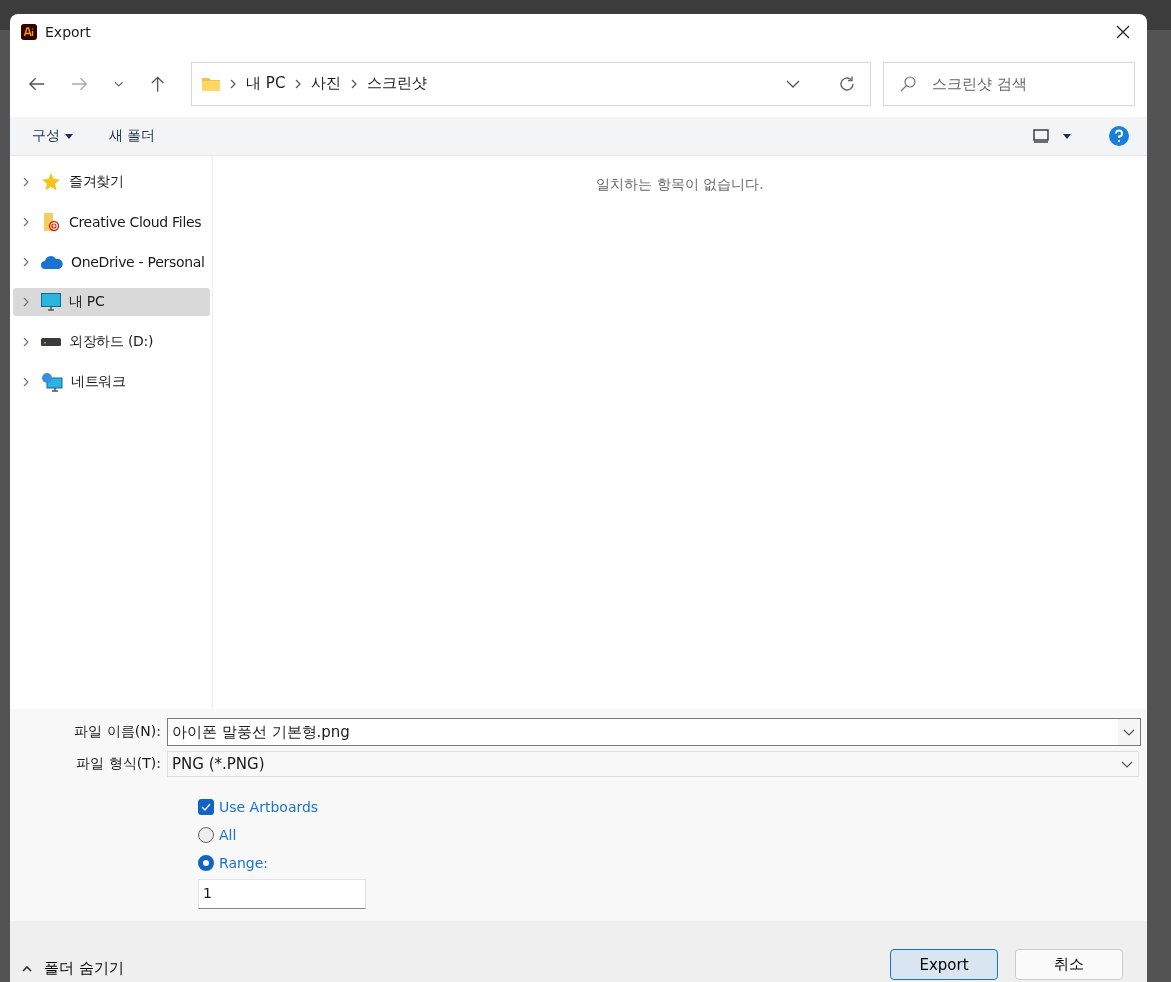 The height and width of the screenshot is (982, 1171). I want to click on check-icon, so click(206, 807).